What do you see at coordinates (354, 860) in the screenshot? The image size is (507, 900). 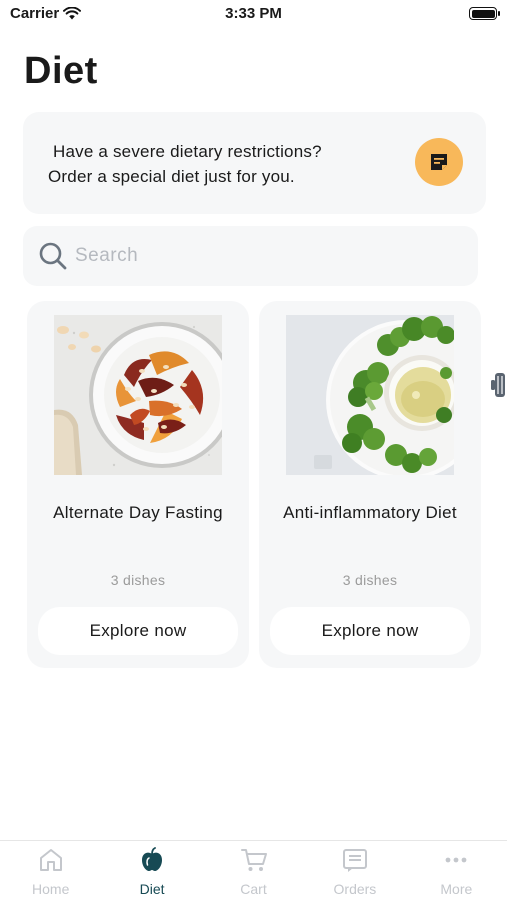 I see `orders-icon` at bounding box center [354, 860].